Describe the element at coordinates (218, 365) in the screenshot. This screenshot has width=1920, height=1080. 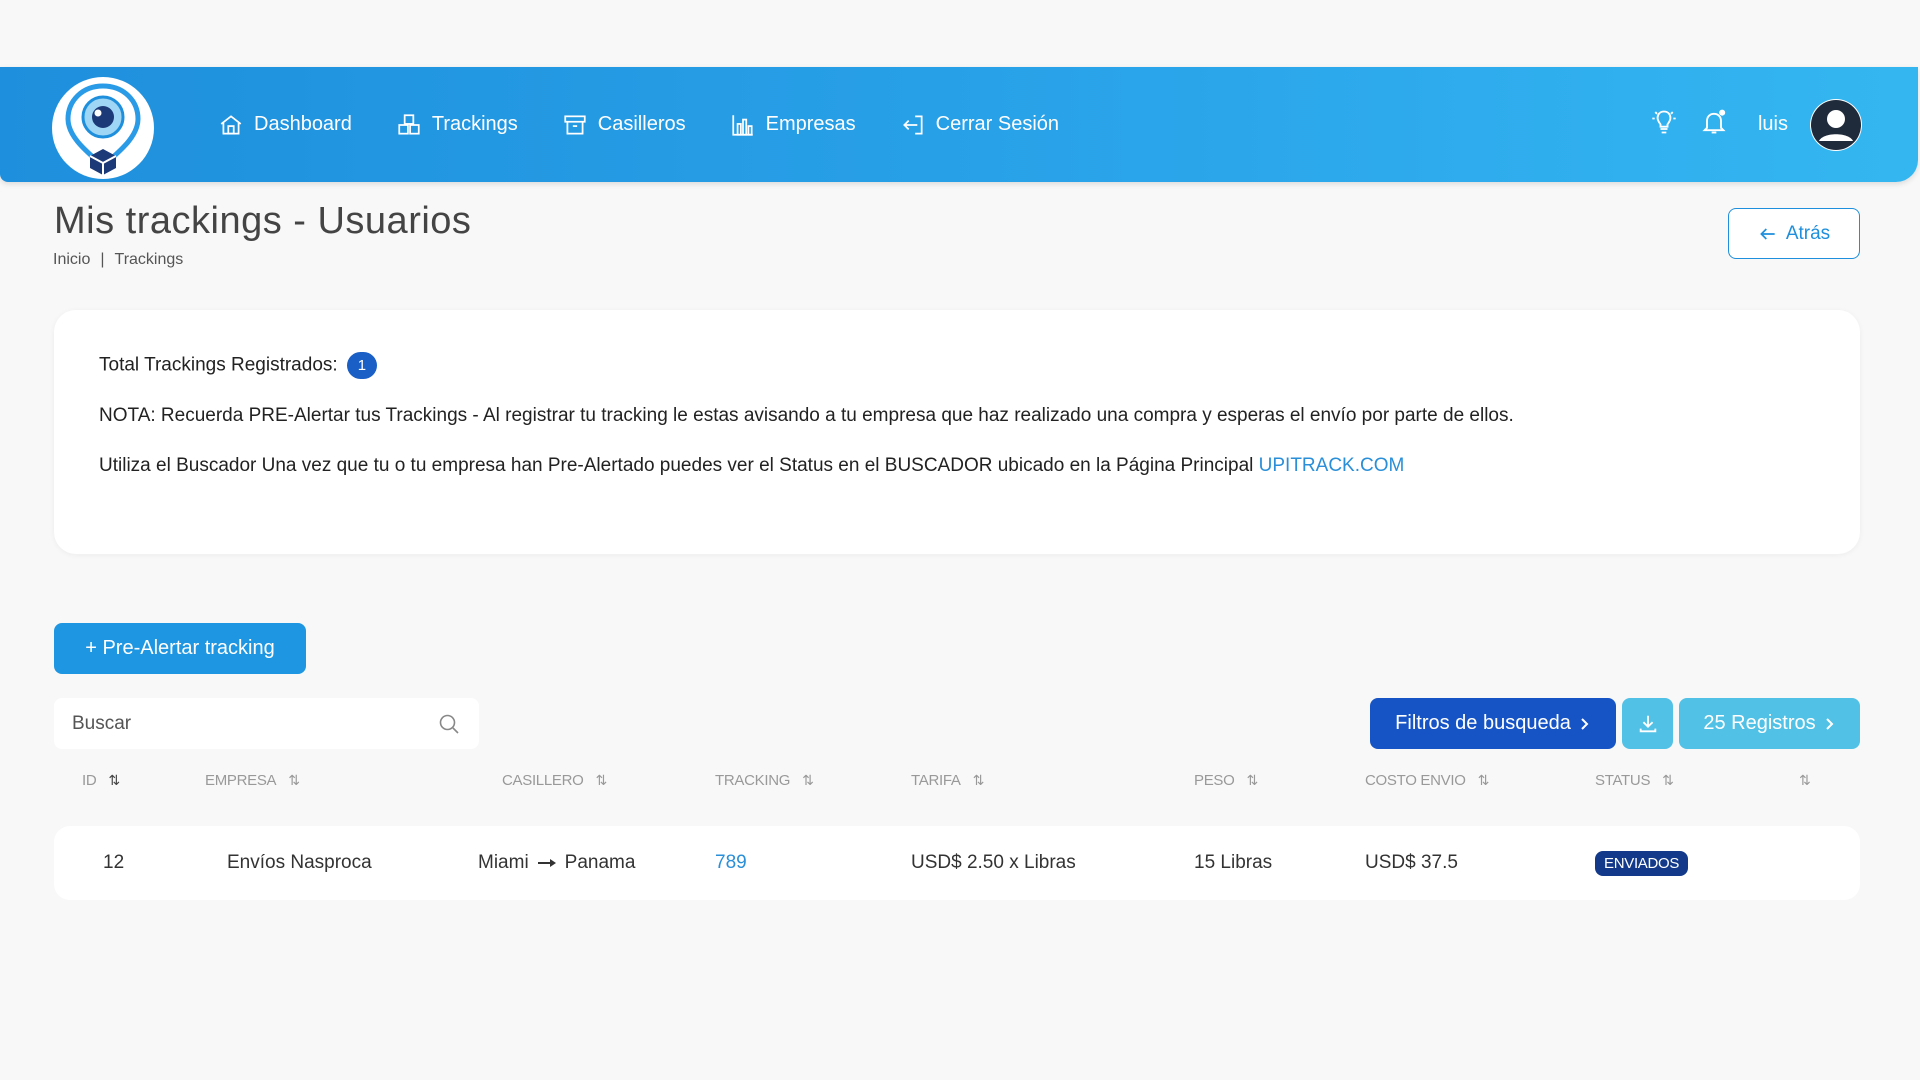
I see `total-trackings-label: Total Trackings Registrados:` at that location.